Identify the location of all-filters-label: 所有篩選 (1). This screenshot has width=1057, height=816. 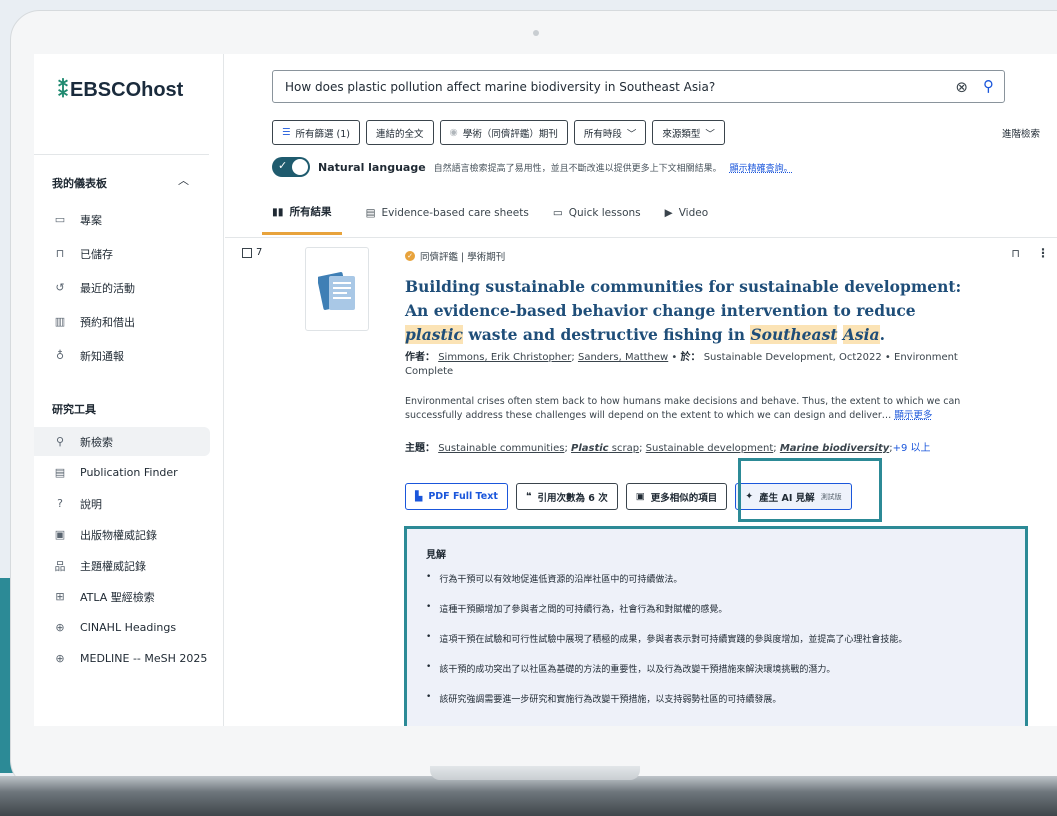
(323, 134).